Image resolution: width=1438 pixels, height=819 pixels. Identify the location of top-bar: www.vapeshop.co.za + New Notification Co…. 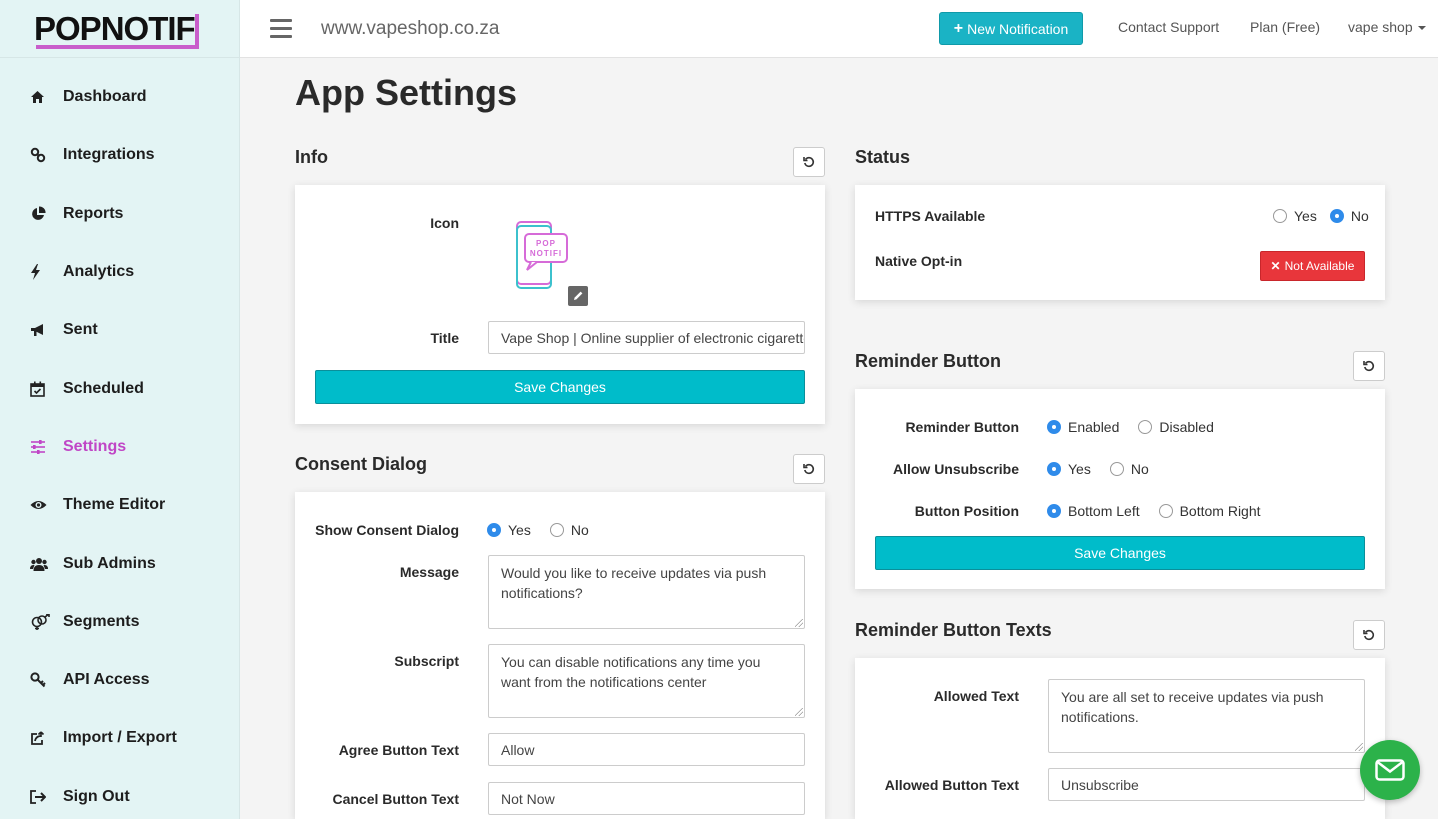
(839, 29).